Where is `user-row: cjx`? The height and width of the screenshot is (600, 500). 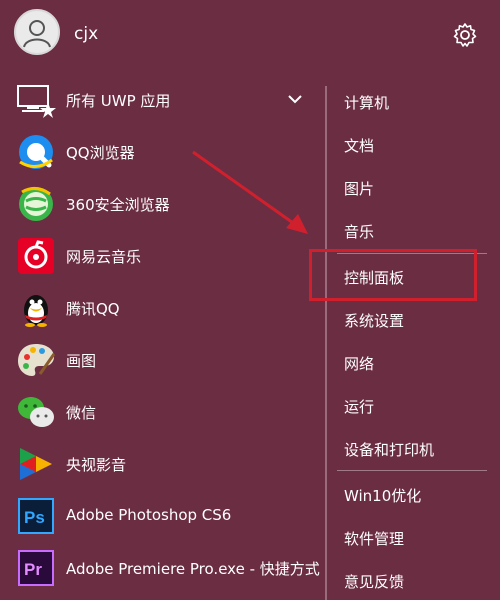
user-row: cjx is located at coordinates (250, 35).